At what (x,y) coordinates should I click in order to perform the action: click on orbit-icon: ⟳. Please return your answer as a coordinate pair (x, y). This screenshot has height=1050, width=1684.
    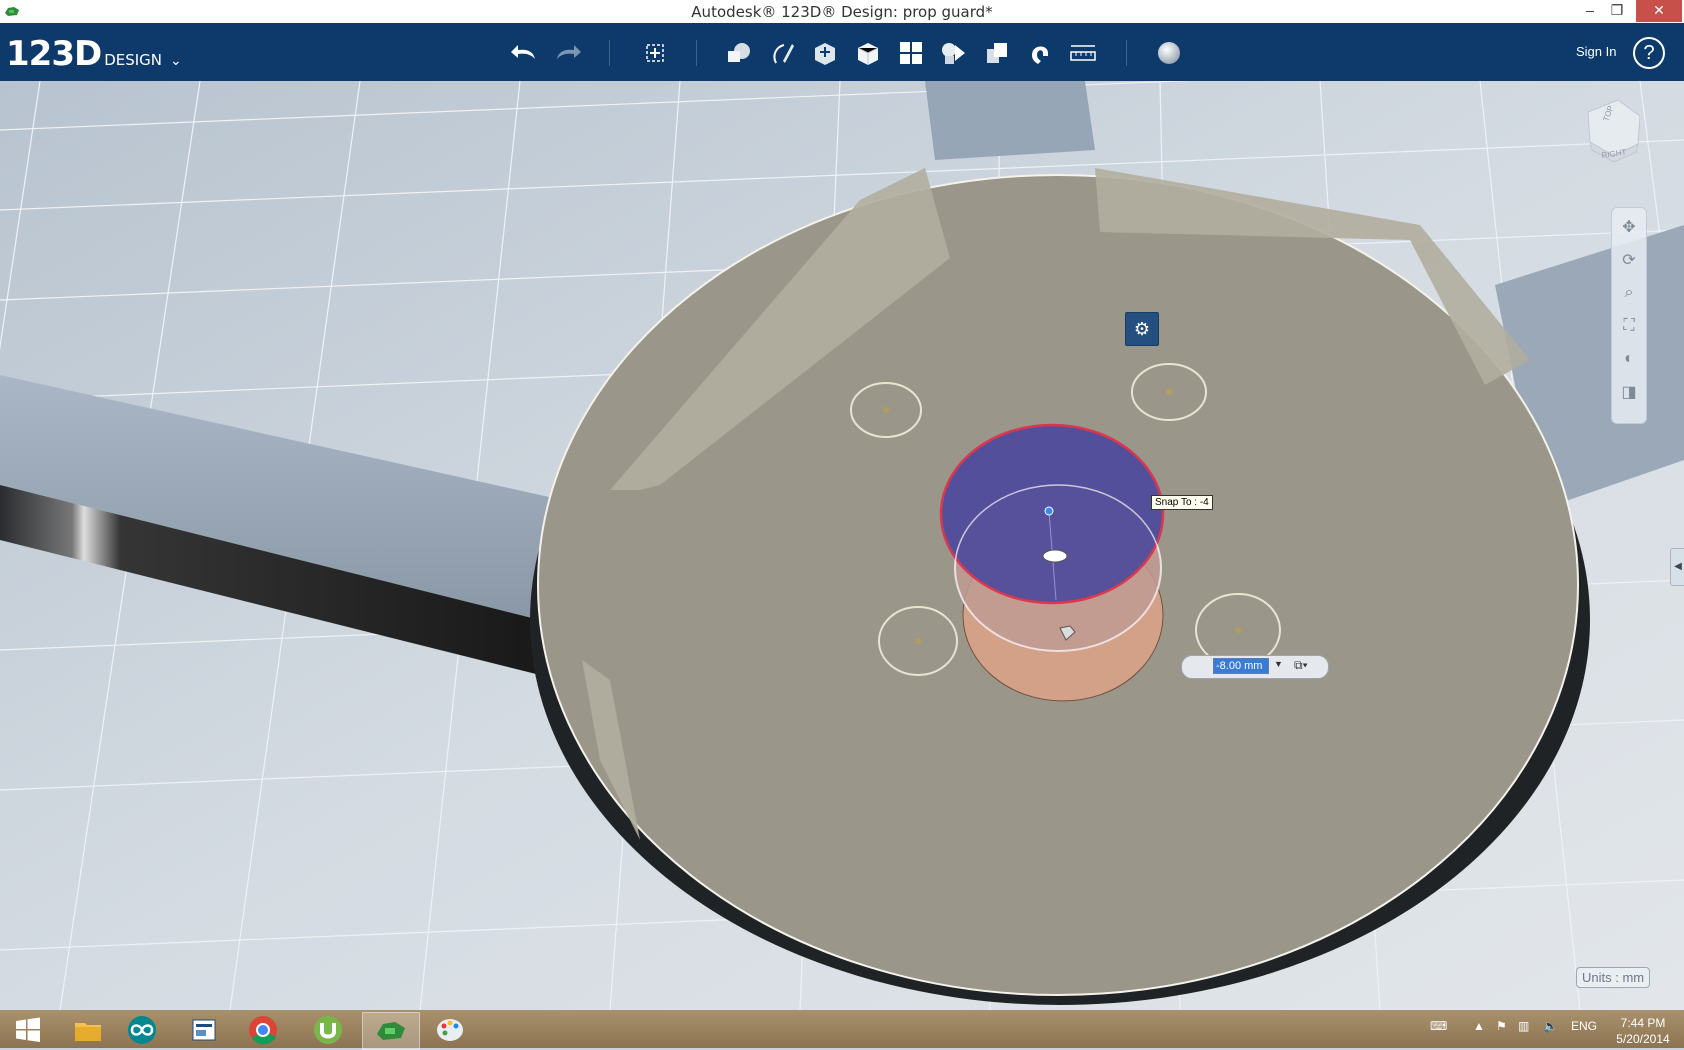
    Looking at the image, I should click on (1629, 260).